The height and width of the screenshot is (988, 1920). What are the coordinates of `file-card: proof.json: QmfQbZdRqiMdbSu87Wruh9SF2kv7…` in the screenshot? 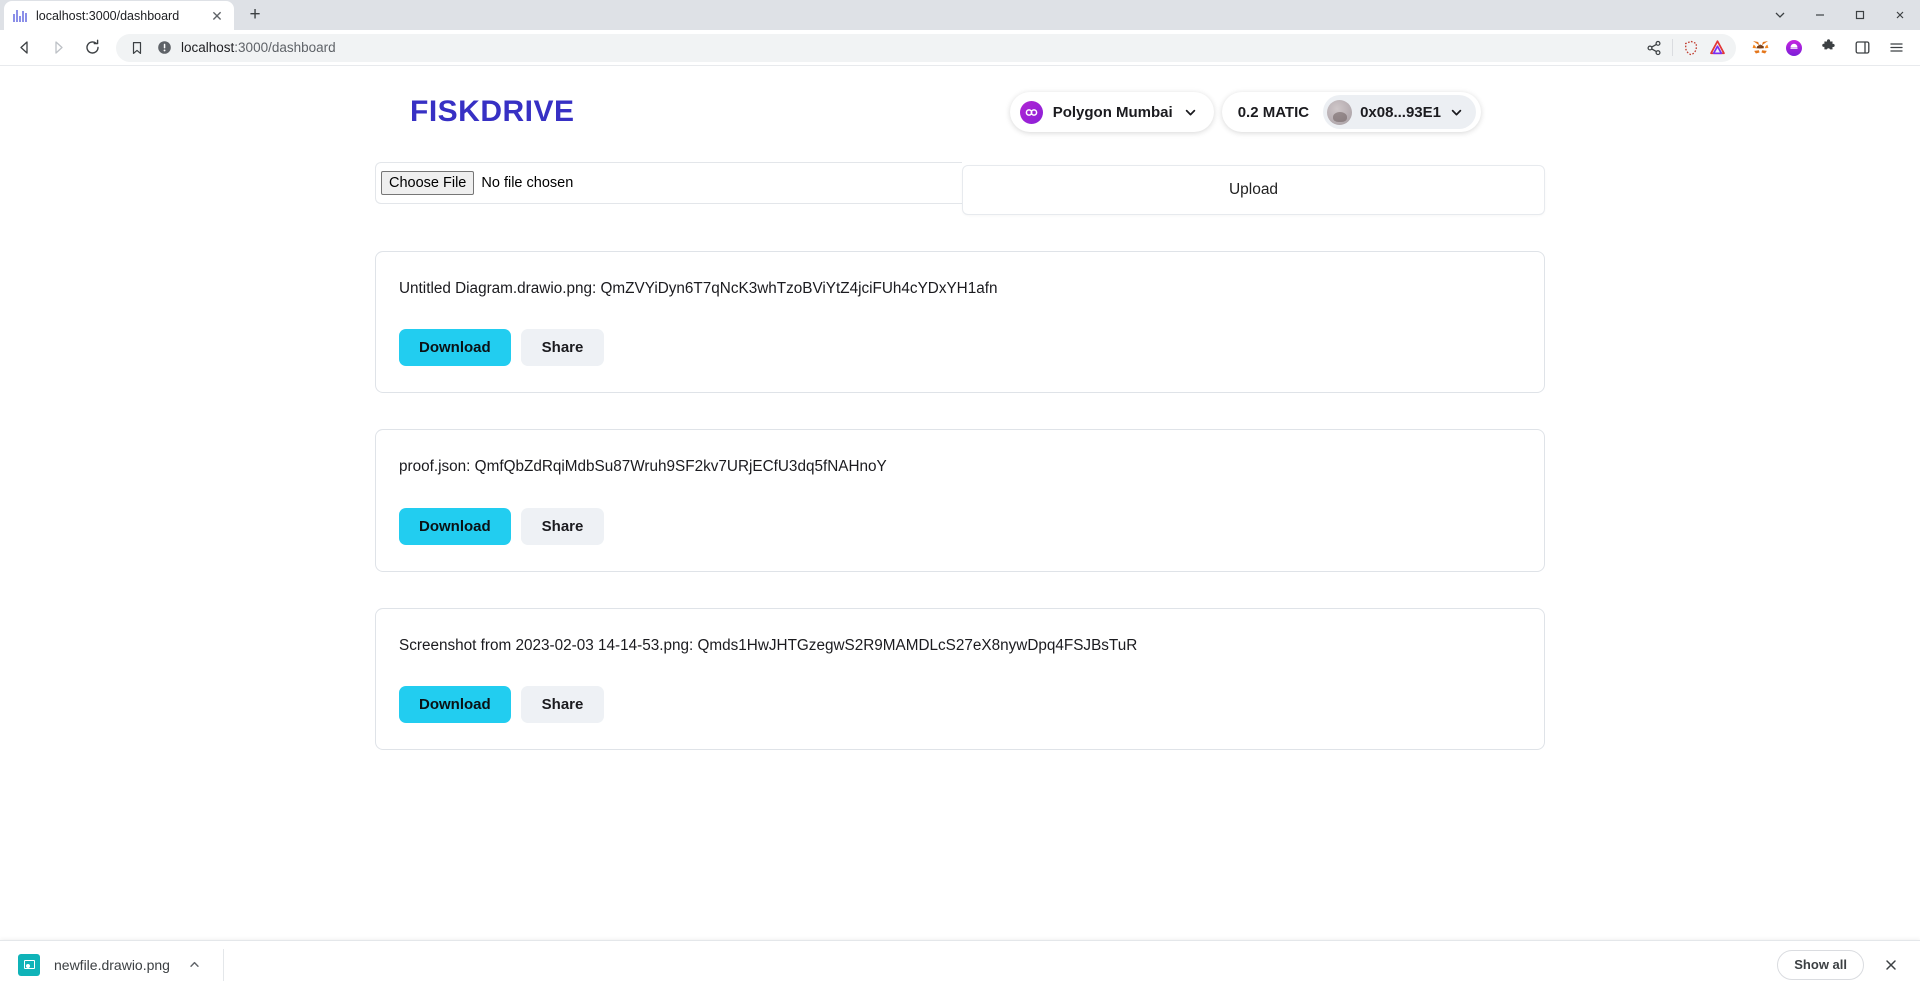 It's located at (960, 500).